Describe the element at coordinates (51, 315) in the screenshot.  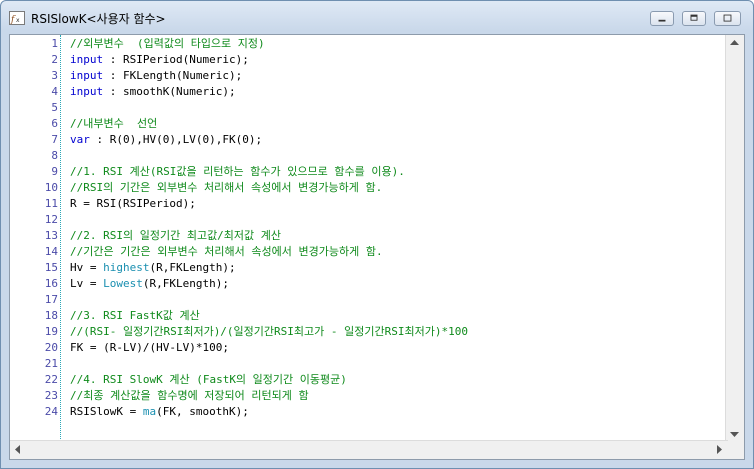
I see `line-number: 18` at that location.